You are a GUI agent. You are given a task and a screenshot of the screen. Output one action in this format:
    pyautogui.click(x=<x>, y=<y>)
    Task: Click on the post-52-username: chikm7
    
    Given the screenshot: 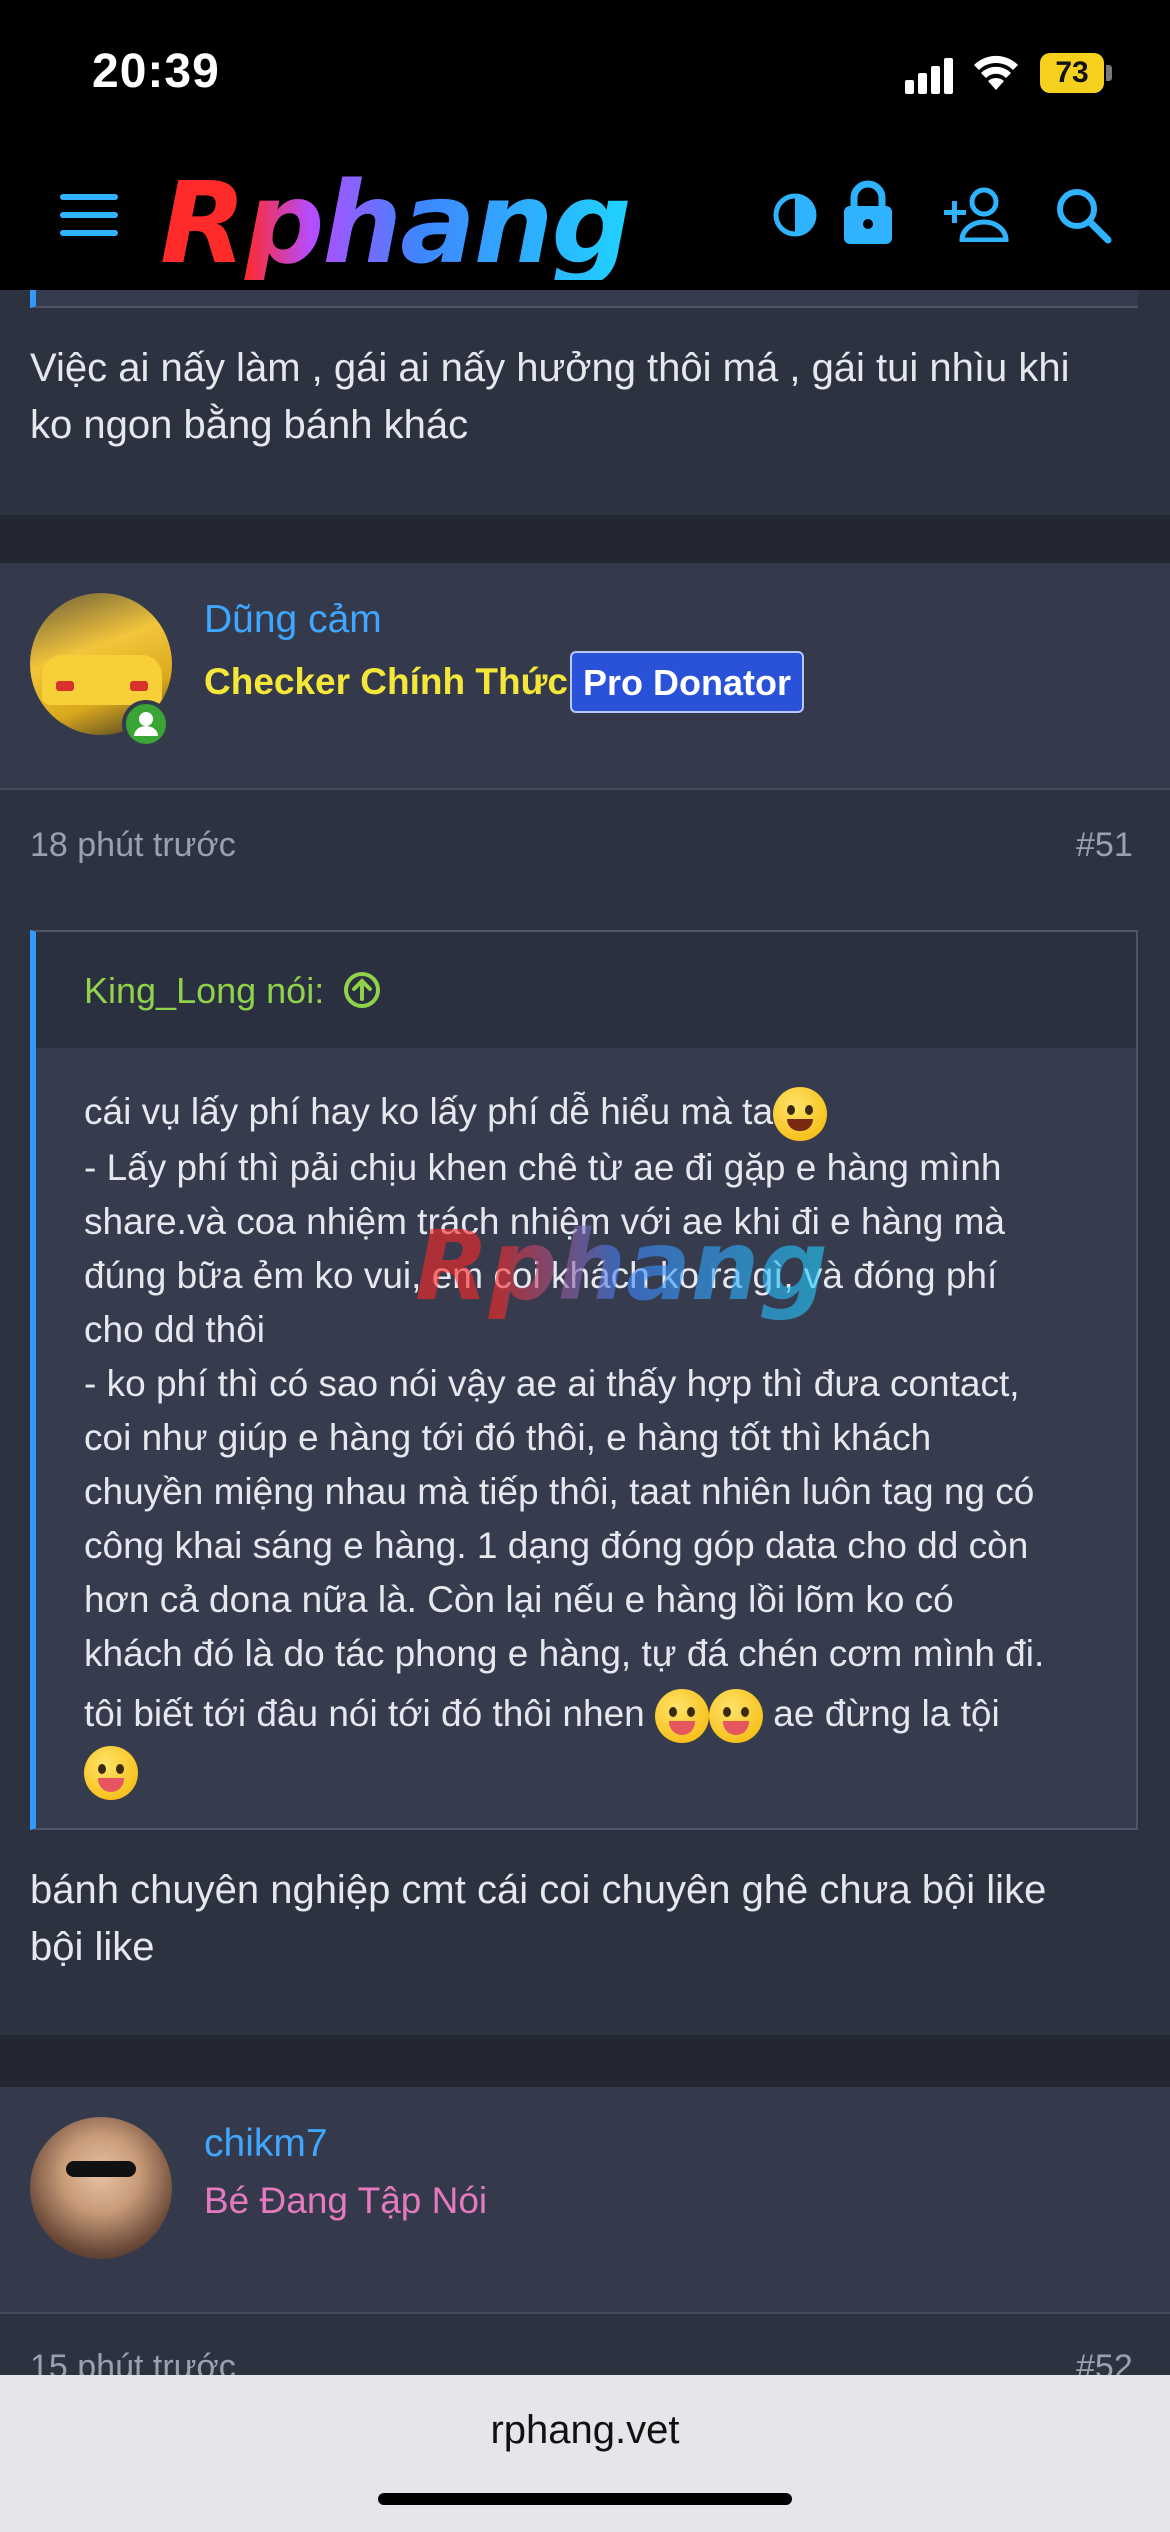 What is the action you would take?
    pyautogui.click(x=266, y=2144)
    